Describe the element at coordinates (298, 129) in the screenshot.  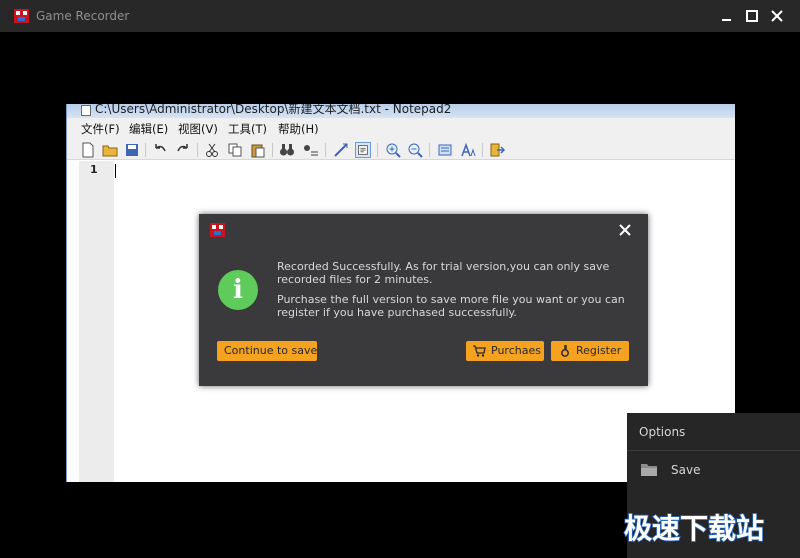
I see `menu-help: 帮助(H)` at that location.